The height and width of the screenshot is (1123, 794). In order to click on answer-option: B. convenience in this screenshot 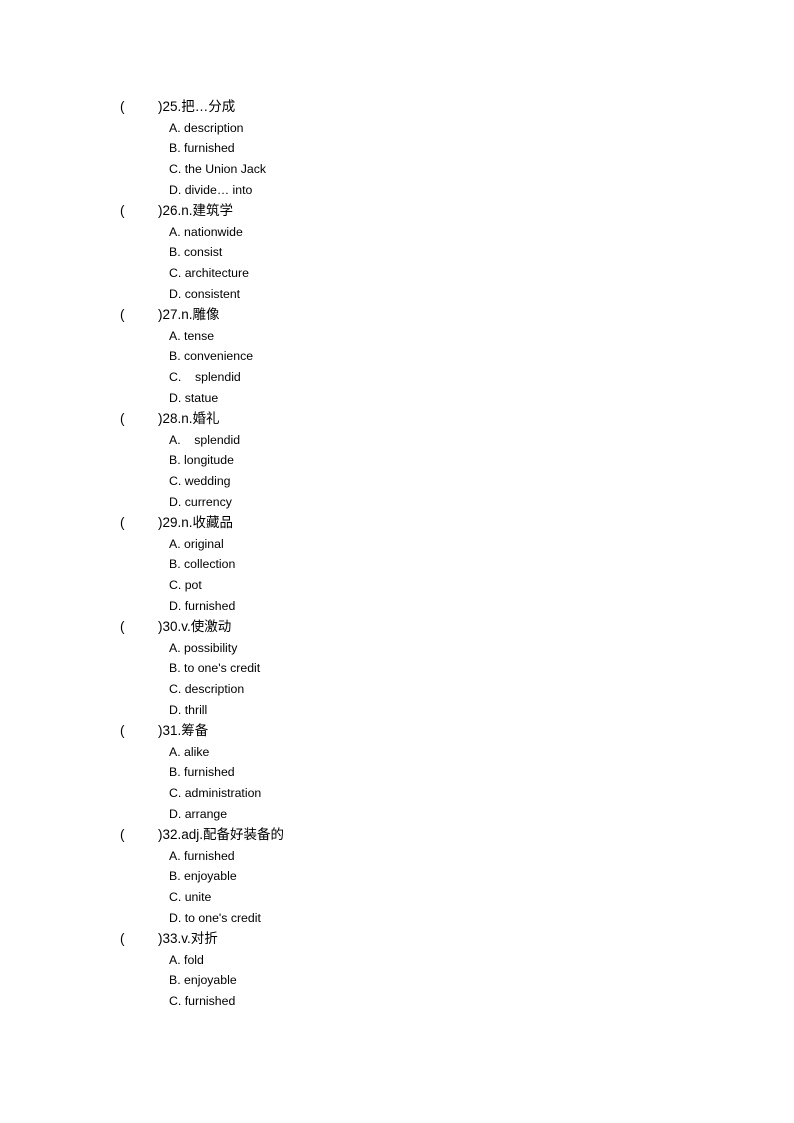, I will do `click(211, 356)`.